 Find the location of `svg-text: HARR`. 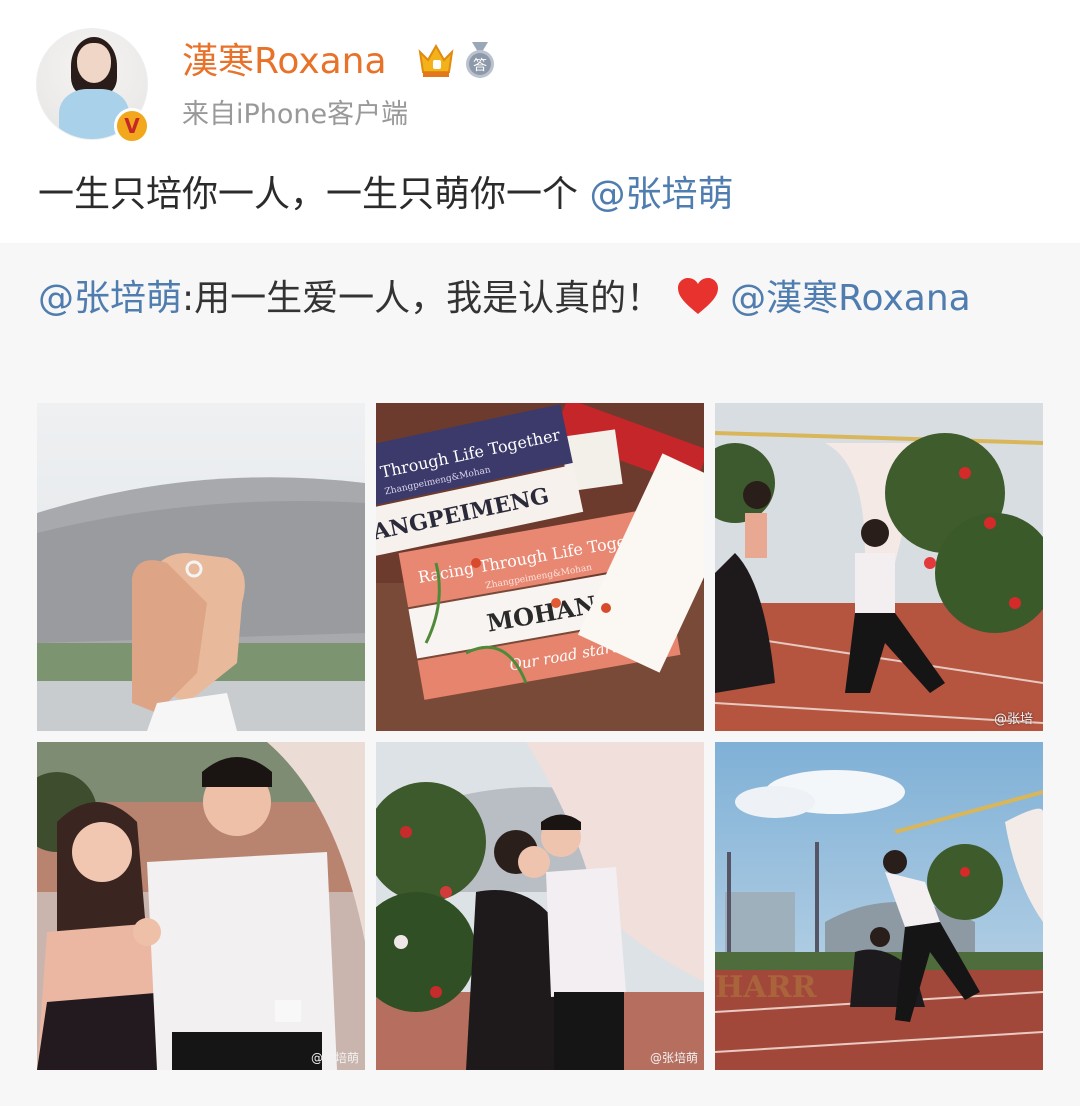

svg-text: HARR is located at coordinates (766, 987).